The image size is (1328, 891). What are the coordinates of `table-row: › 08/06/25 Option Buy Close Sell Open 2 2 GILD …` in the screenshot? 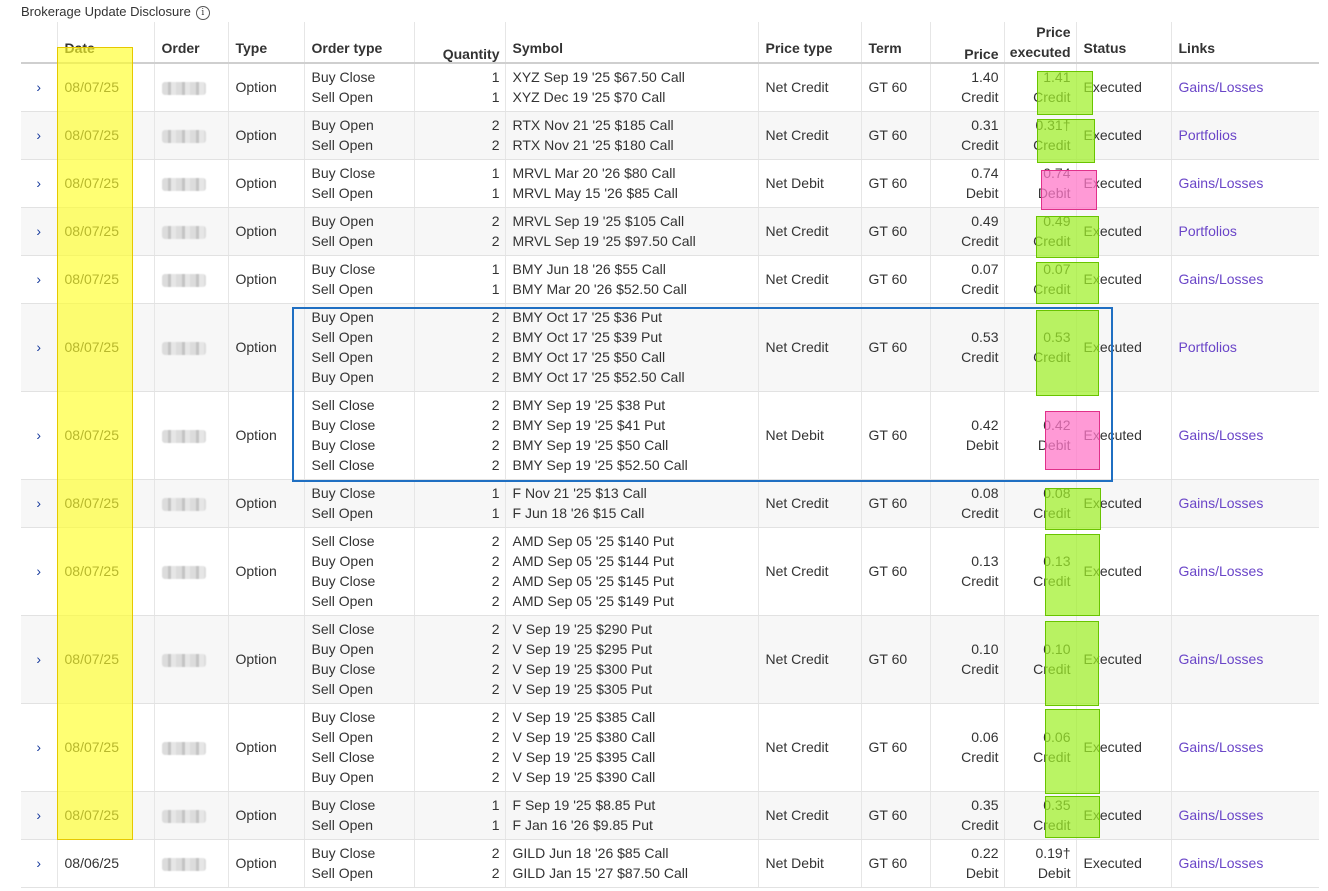 It's located at (670, 863).